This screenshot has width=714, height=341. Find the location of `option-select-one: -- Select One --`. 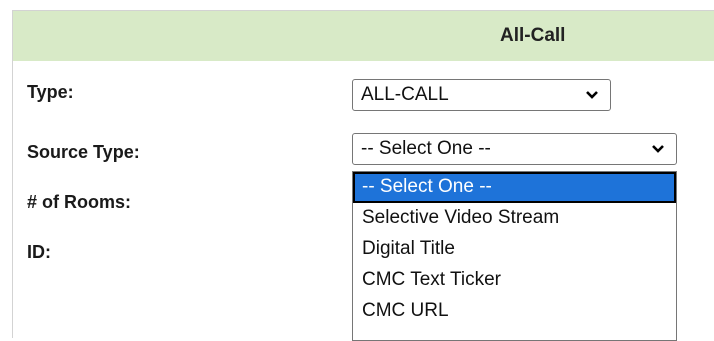

option-select-one: -- Select One -- is located at coordinates (514, 187).